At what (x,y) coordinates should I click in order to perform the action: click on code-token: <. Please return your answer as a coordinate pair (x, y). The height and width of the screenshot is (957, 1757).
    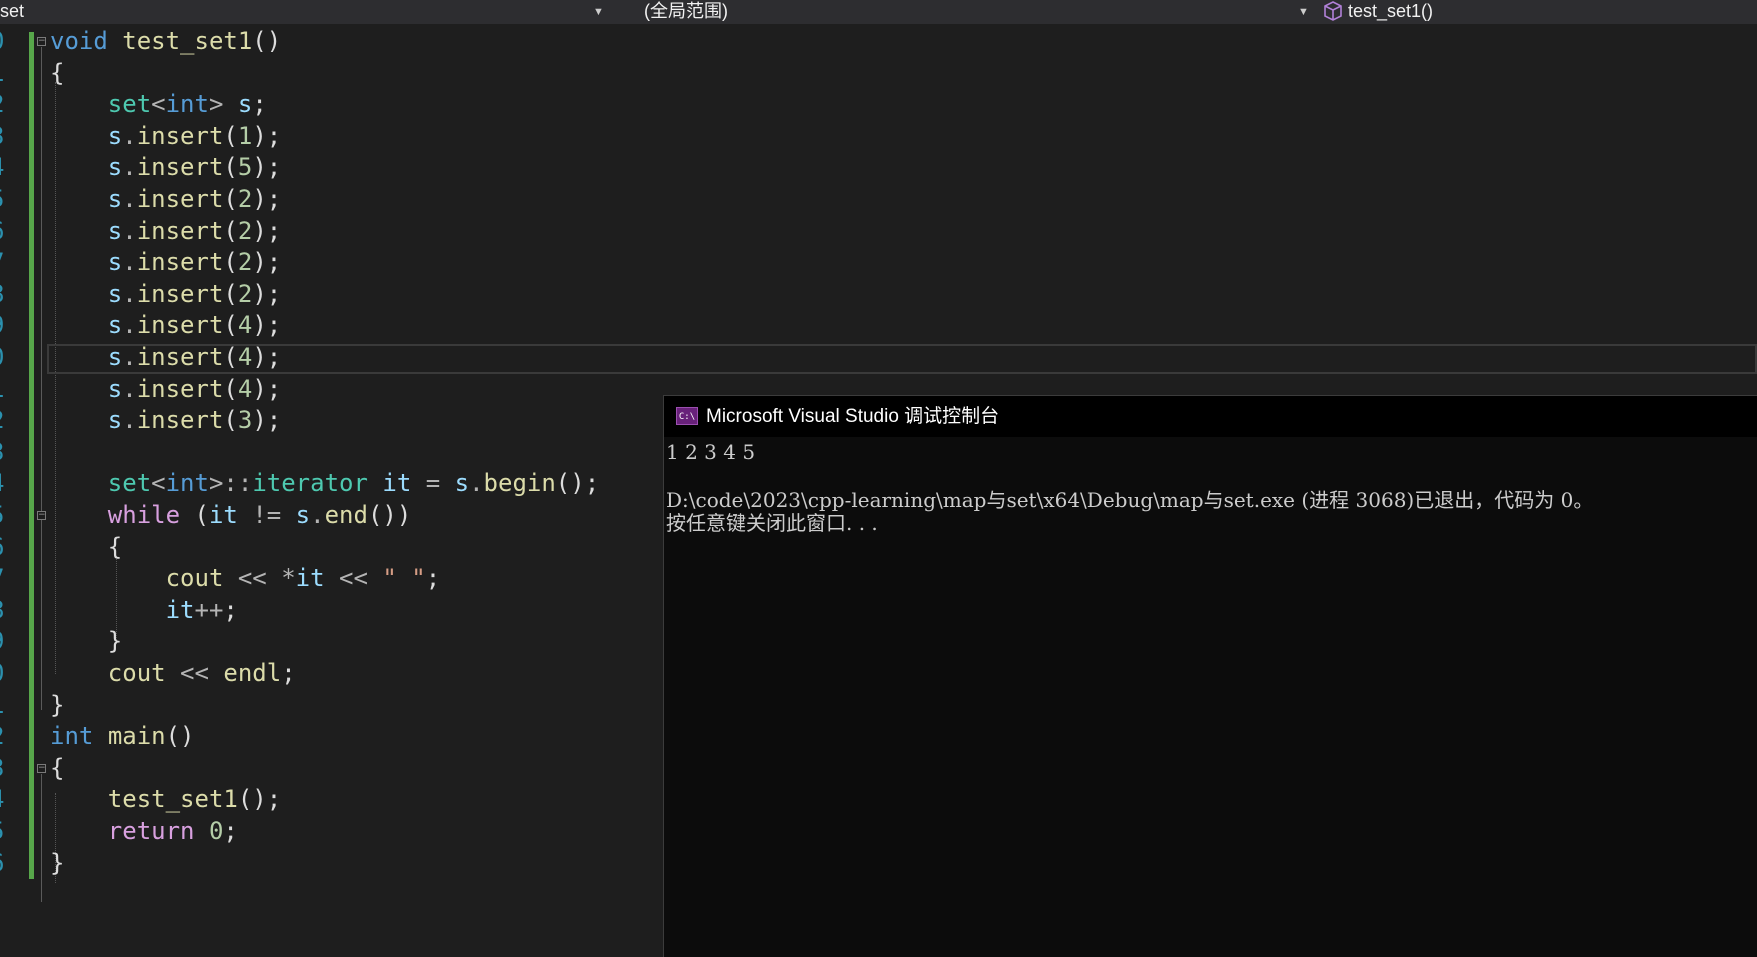
    Looking at the image, I should click on (158, 104).